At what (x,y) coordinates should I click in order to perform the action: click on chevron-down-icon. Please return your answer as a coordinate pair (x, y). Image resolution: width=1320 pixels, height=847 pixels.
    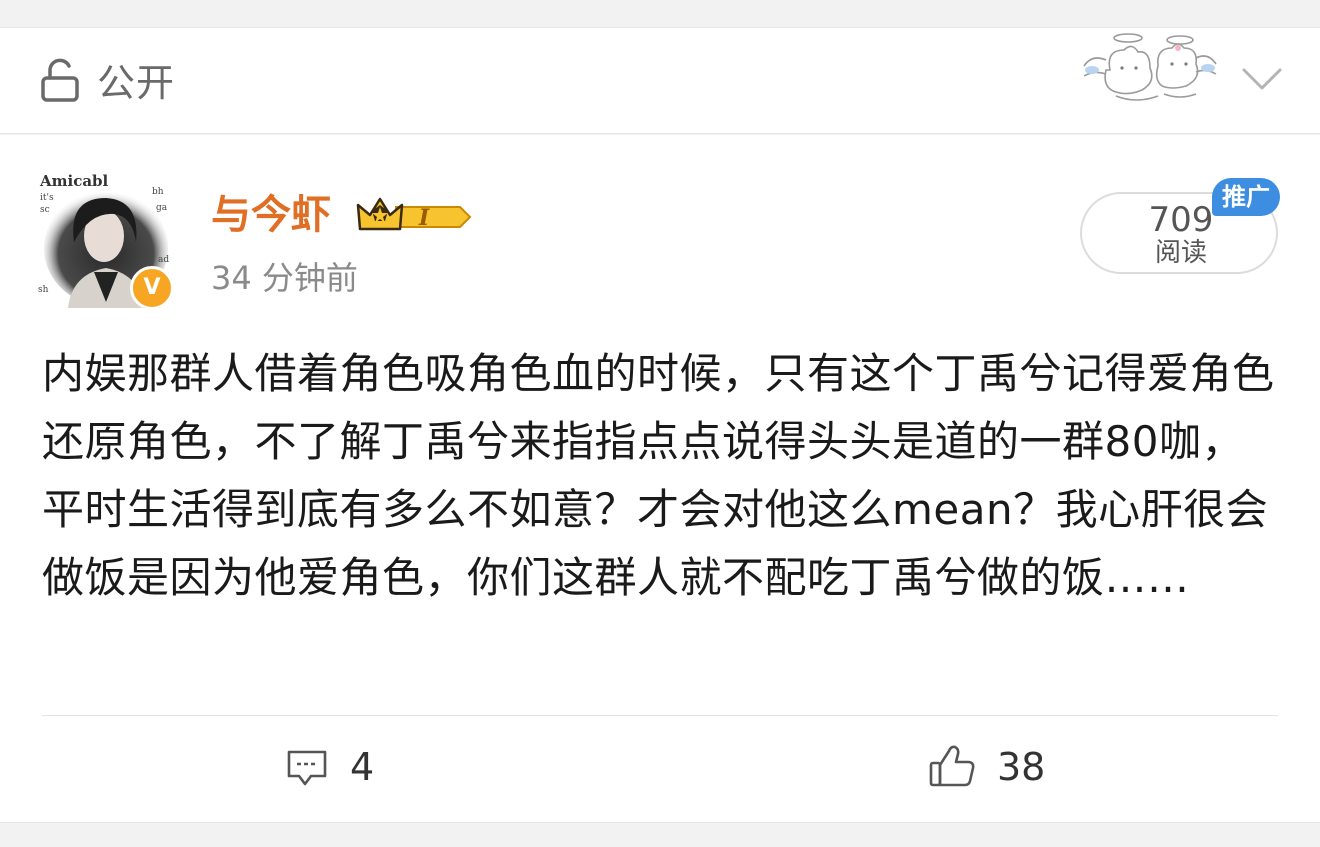
    Looking at the image, I should click on (1262, 79).